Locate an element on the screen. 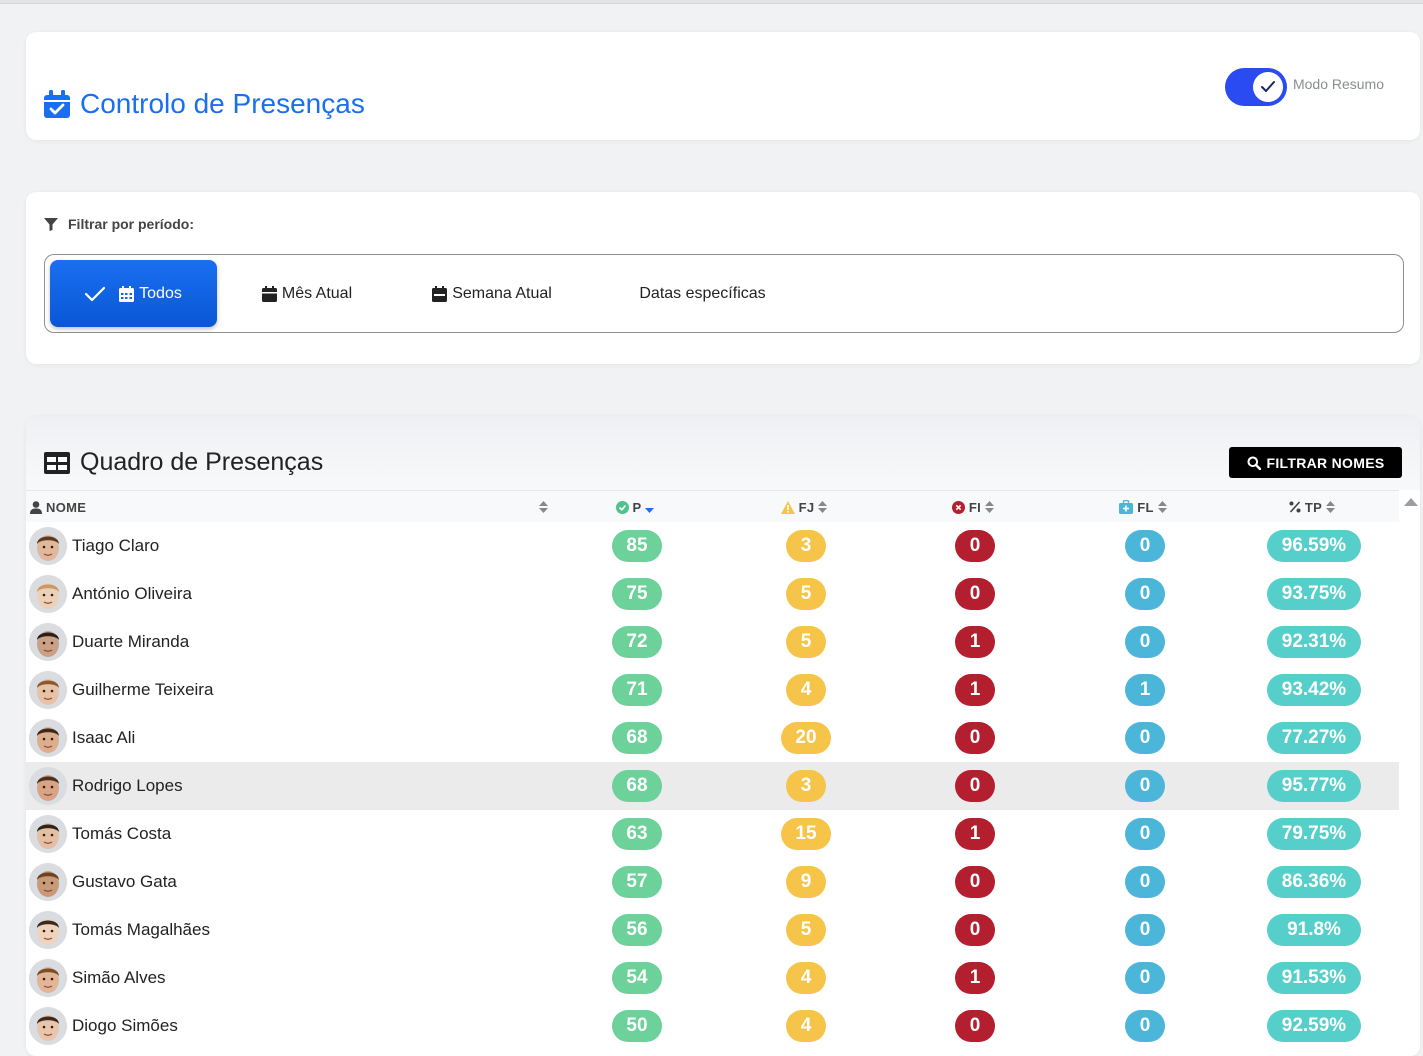 This screenshot has width=1423, height=1056. period-option-todos: Todos is located at coordinates (133, 293).